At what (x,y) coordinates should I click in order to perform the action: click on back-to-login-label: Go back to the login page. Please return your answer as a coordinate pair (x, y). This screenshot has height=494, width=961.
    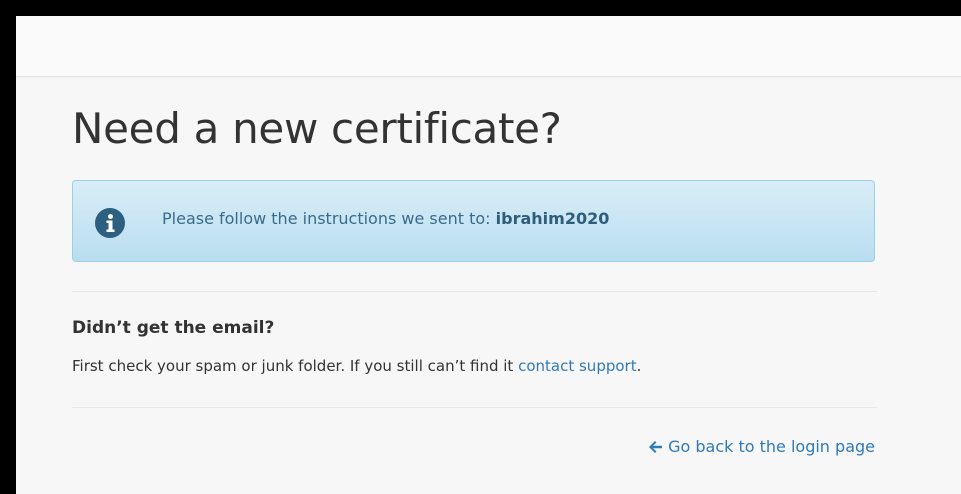
    Looking at the image, I should click on (771, 446).